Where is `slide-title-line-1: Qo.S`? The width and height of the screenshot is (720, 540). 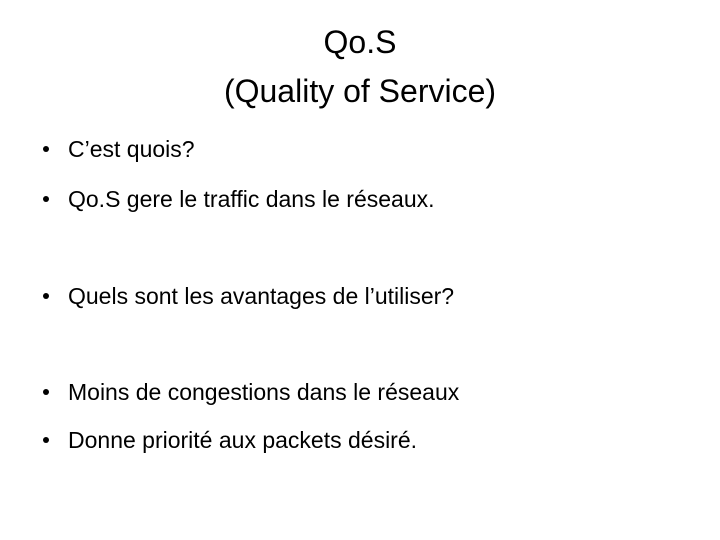
slide-title-line-1: Qo.S is located at coordinates (360, 42).